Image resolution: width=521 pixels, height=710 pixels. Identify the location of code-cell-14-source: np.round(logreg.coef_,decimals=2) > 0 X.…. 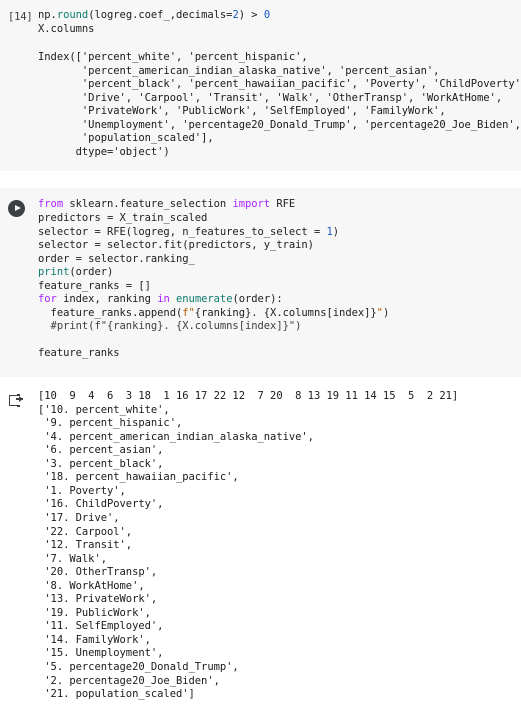
(276, 22).